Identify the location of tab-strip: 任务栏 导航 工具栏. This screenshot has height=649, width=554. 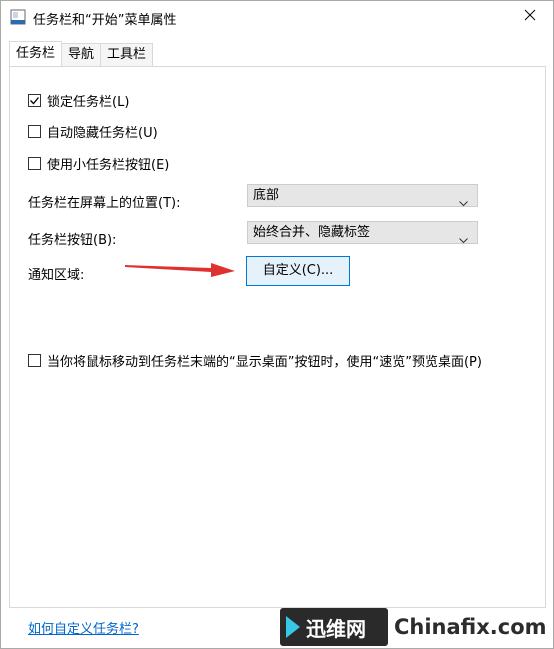
(81, 54).